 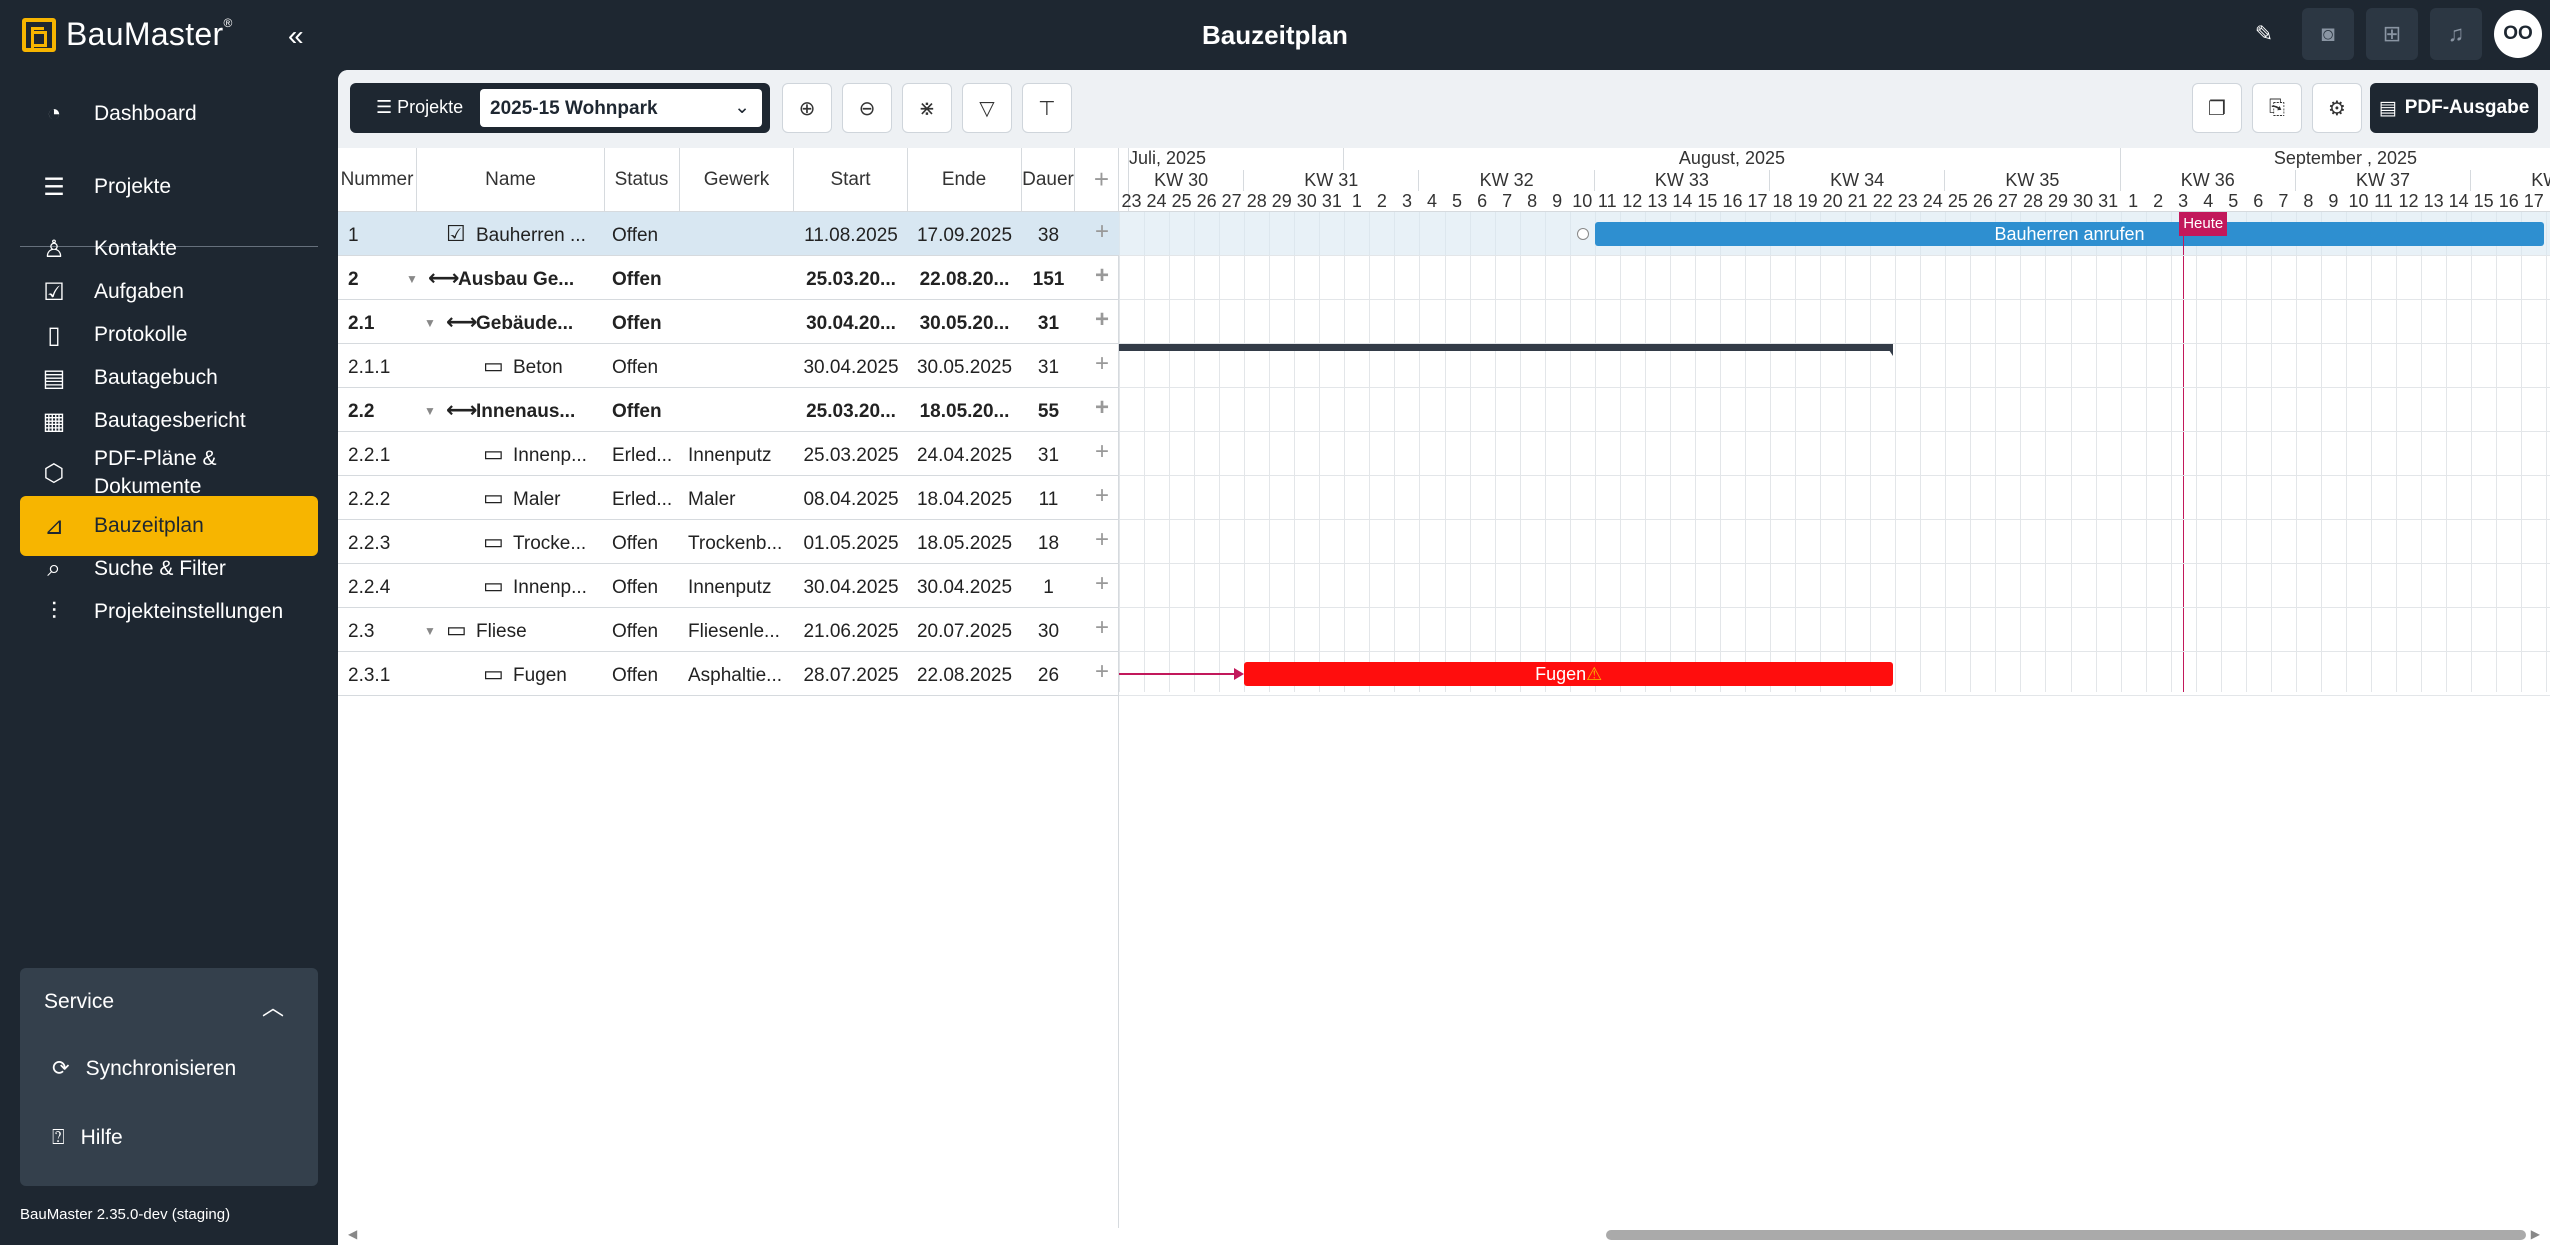 What do you see at coordinates (2456, 34) in the screenshot?
I see `bell-icon: ♫` at bounding box center [2456, 34].